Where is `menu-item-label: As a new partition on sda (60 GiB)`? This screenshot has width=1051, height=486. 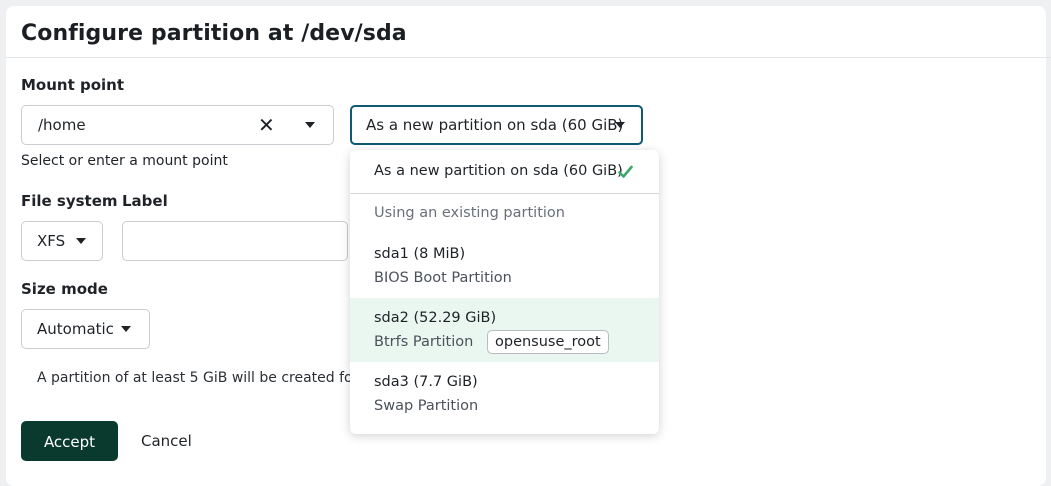
menu-item-label: As a new partition on sda (60 GiB) is located at coordinates (498, 171).